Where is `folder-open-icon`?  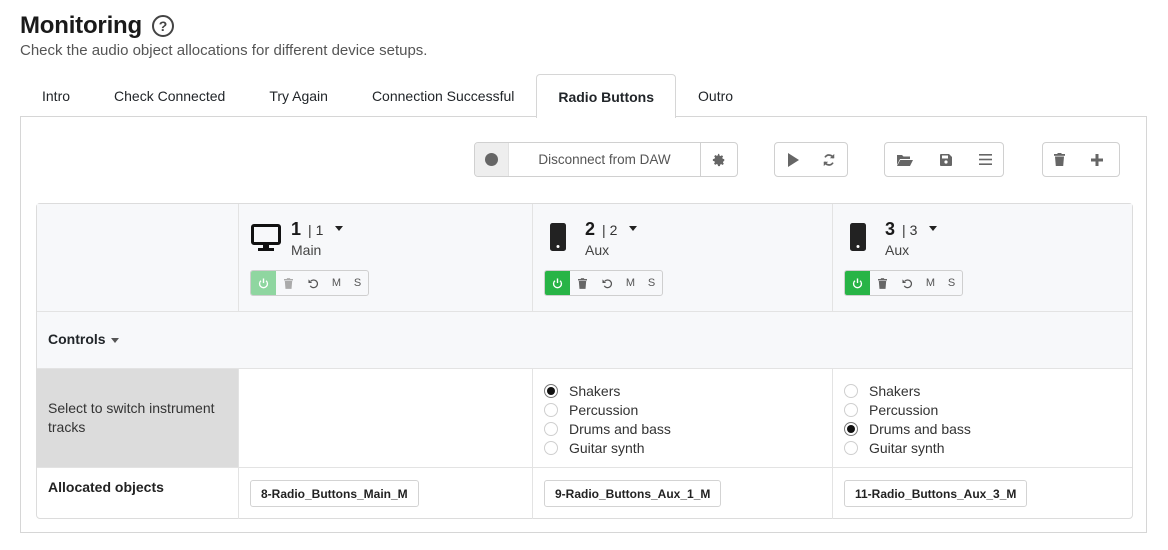 folder-open-icon is located at coordinates (905, 160).